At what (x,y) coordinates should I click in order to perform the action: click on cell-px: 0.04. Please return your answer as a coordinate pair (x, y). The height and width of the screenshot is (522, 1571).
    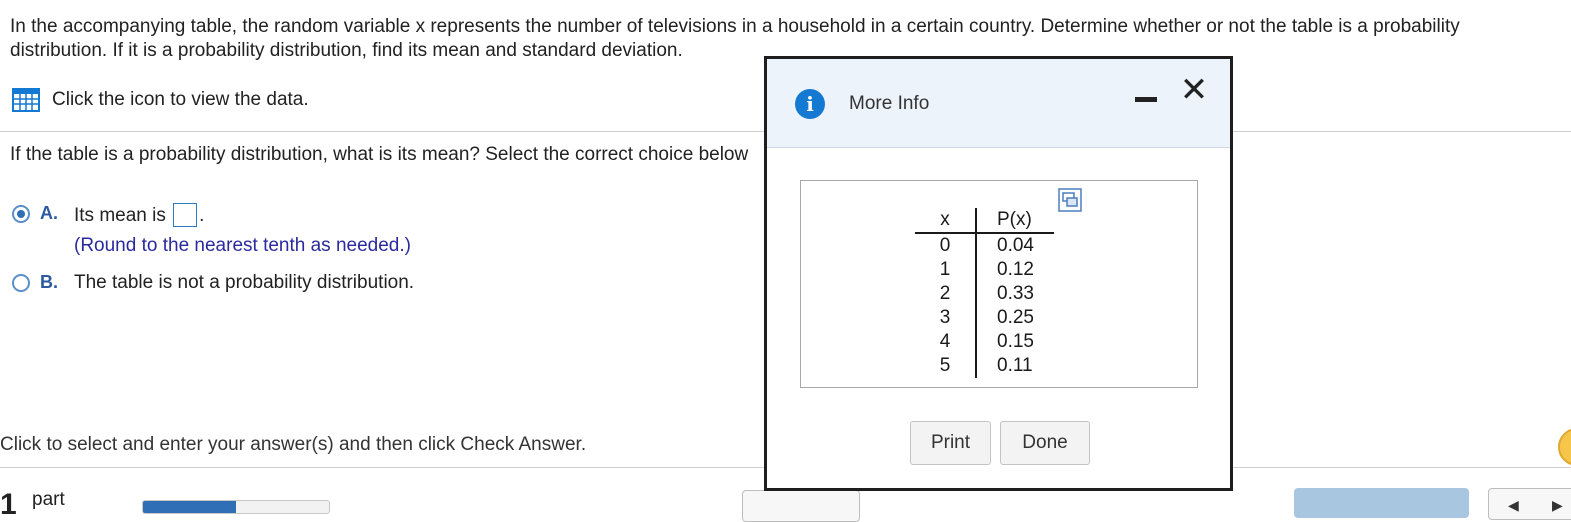
    Looking at the image, I should click on (1015, 245).